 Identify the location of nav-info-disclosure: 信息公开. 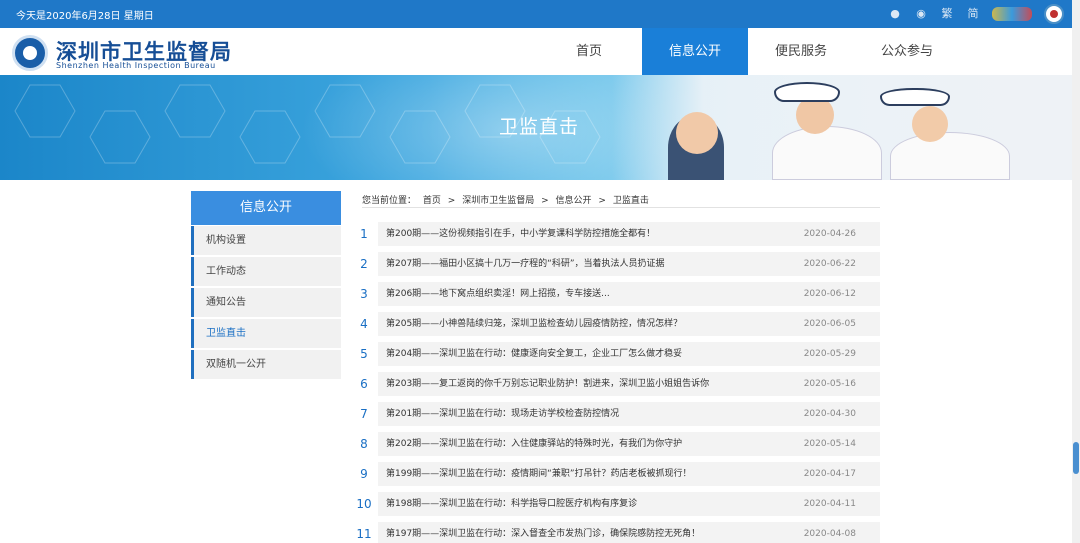
(695, 51).